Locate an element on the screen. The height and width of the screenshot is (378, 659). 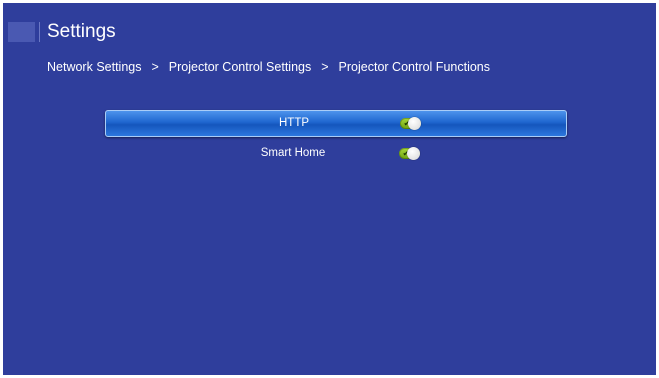
smart-home-toggle: ✔ is located at coordinates (409, 153).